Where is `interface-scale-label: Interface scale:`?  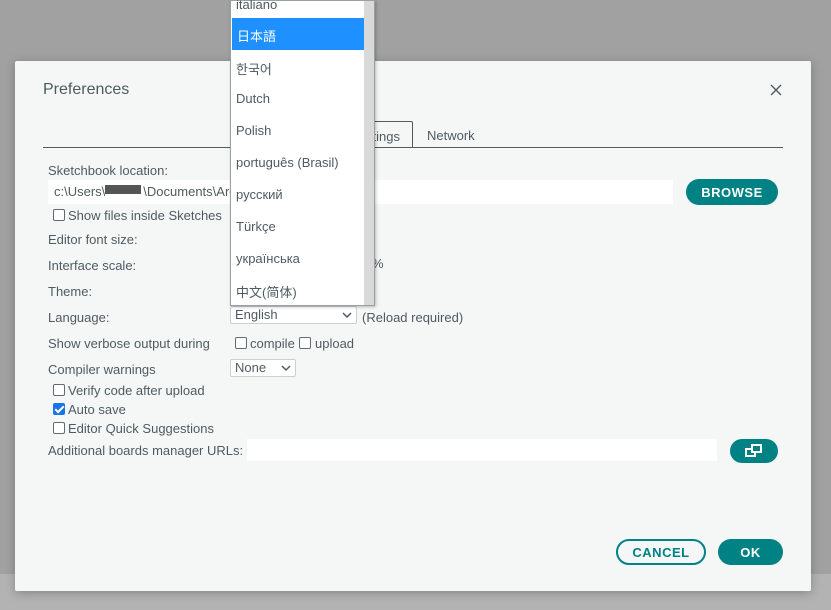
interface-scale-label: Interface scale: is located at coordinates (92, 265).